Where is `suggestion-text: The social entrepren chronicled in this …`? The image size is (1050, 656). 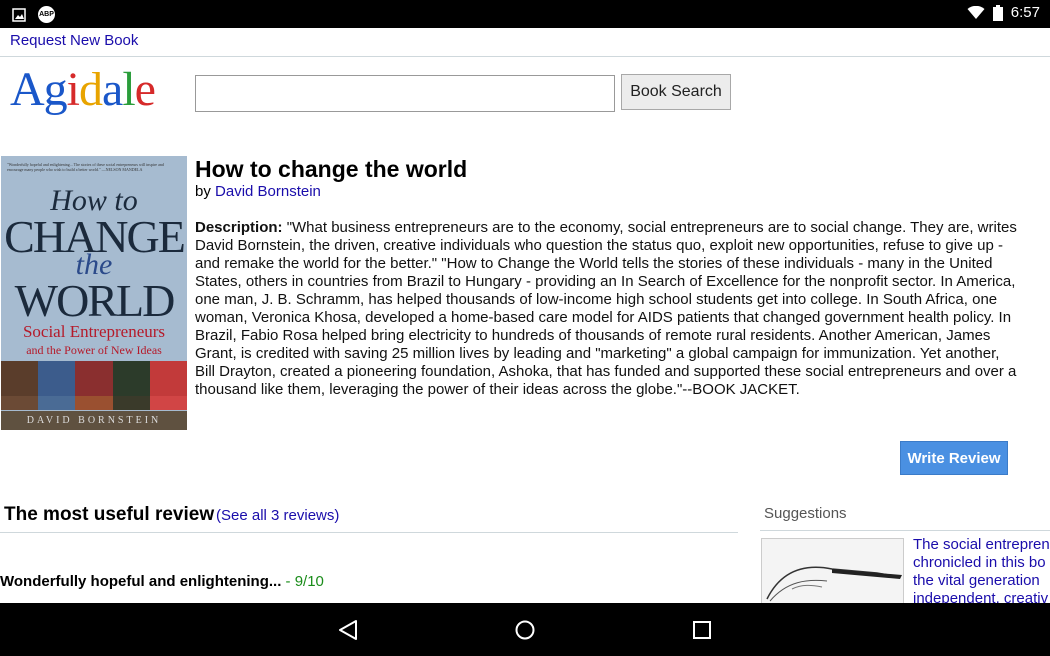
suggestion-text: The social entrepren chronicled in this … is located at coordinates (981, 571).